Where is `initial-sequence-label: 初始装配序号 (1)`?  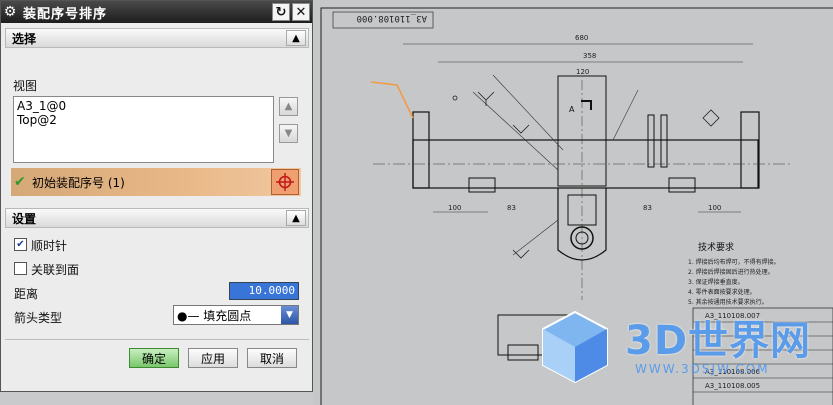
initial-sequence-label: 初始装配序号 (1) is located at coordinates (78, 182).